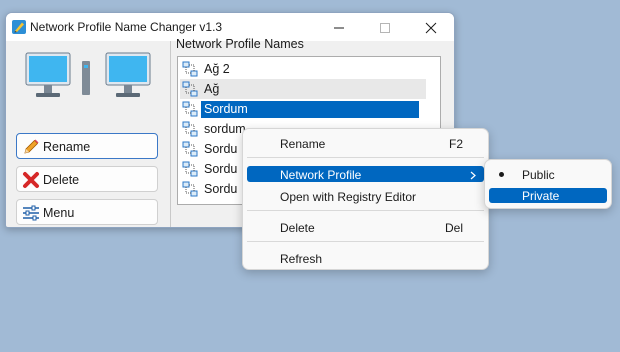 The image size is (620, 352). I want to click on sliders-icon, so click(31, 213).